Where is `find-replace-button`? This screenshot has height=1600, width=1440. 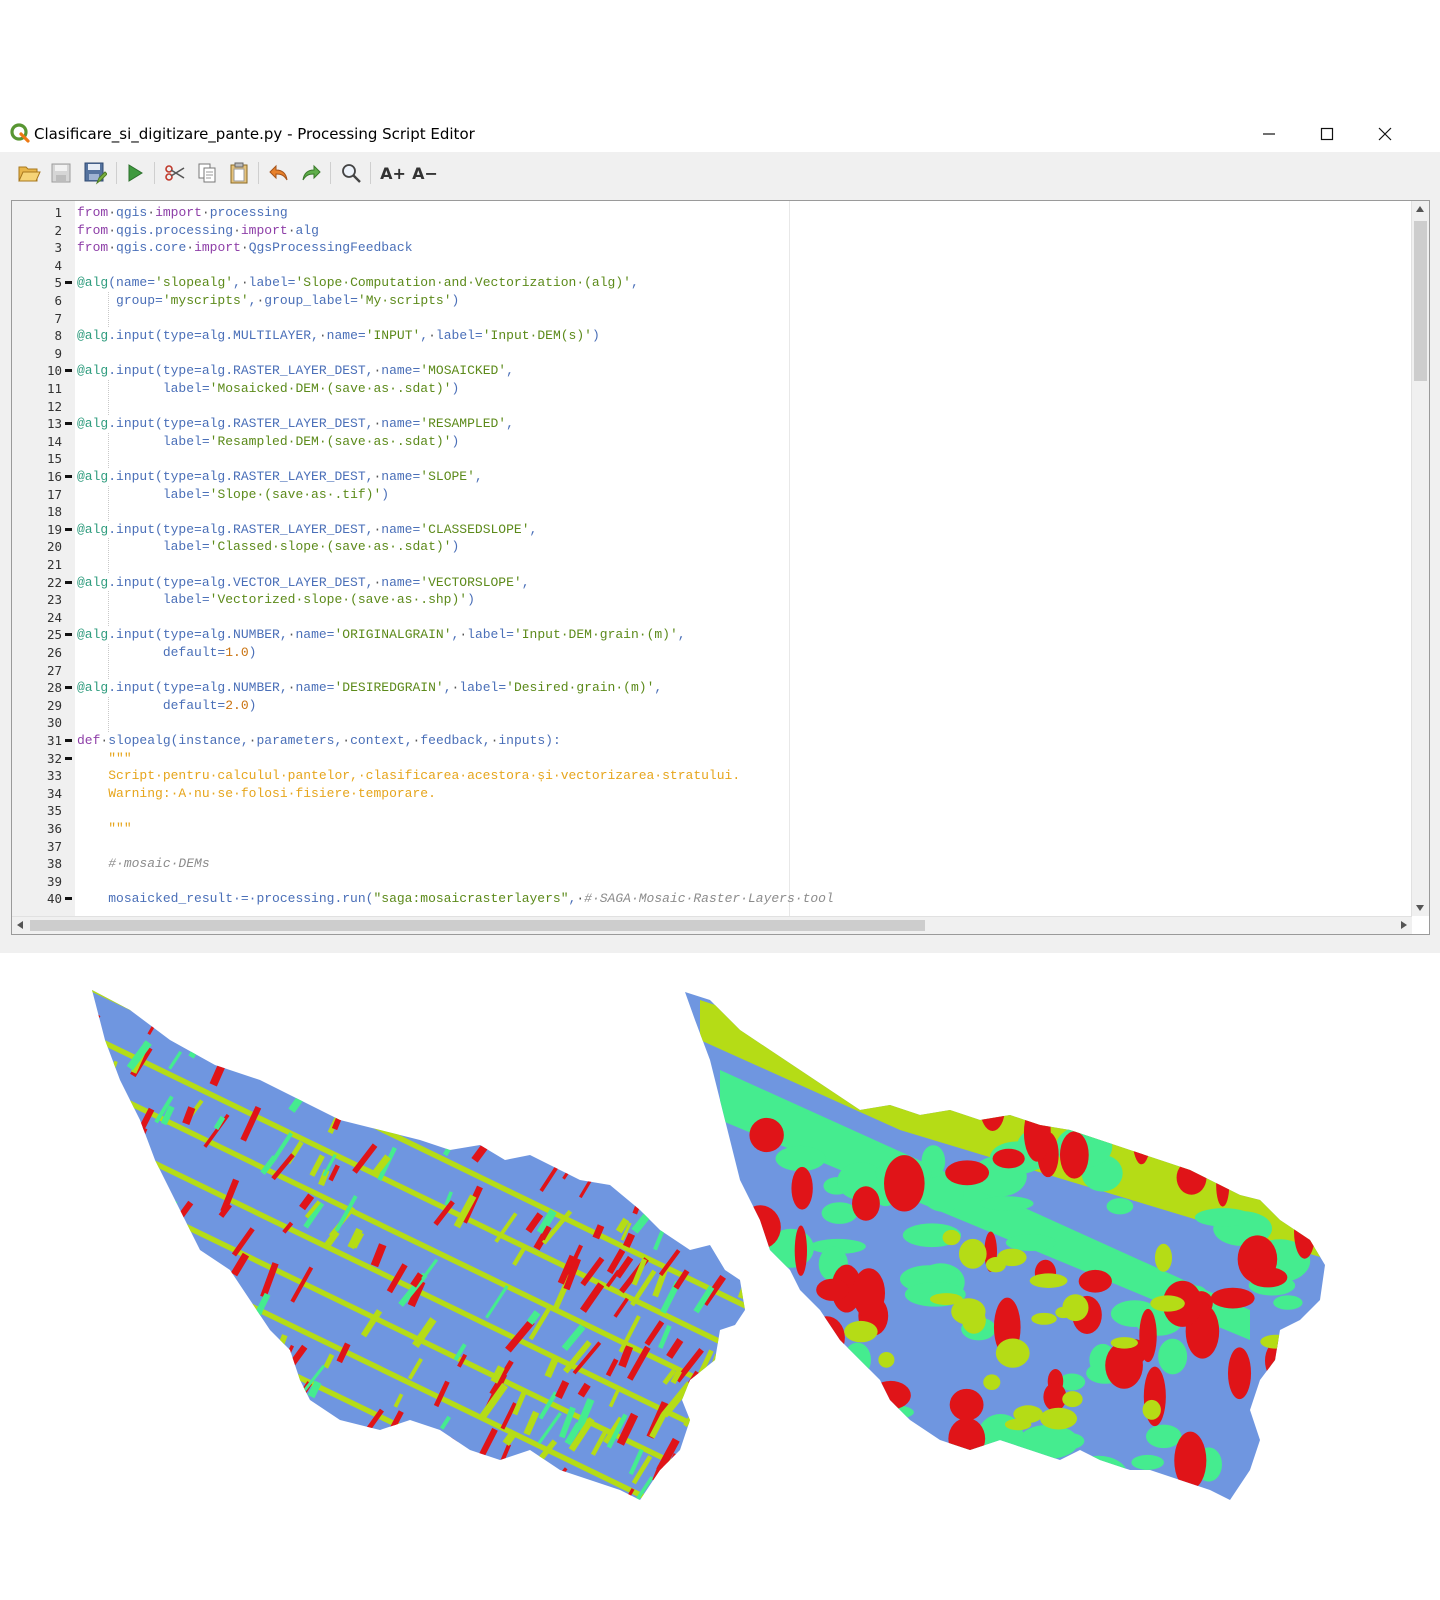 find-replace-button is located at coordinates (351, 173).